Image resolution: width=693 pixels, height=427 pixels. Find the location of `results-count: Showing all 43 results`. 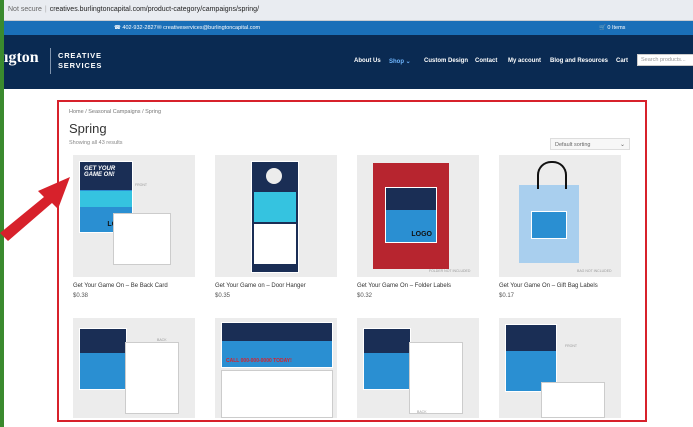

results-count: Showing all 43 results is located at coordinates (96, 143).